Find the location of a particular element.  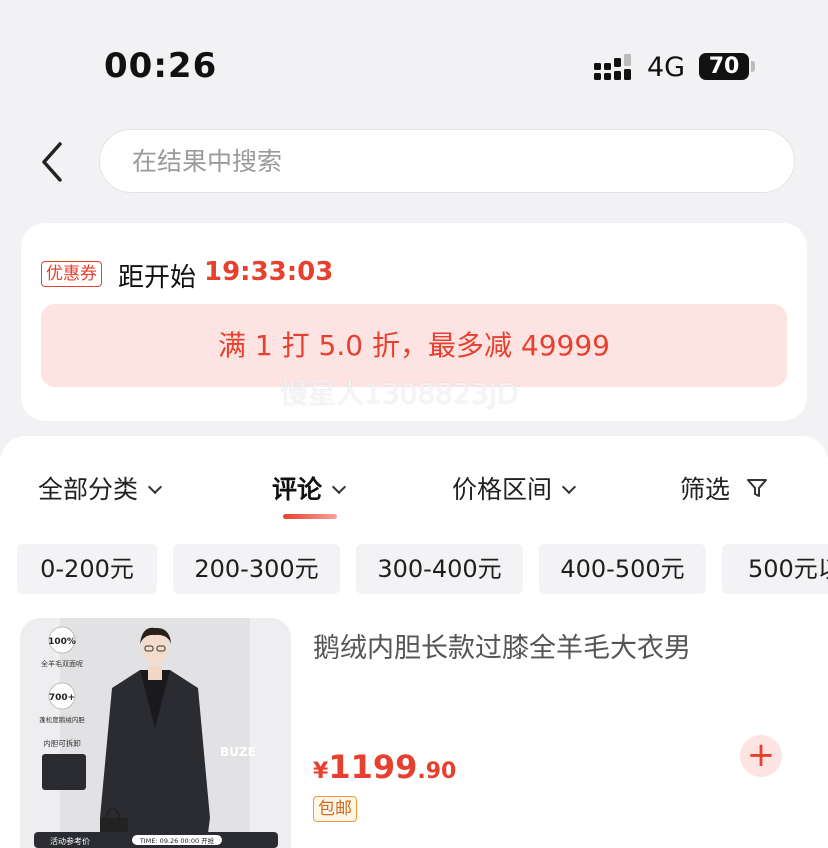

sort-label: 筛选 is located at coordinates (705, 489).